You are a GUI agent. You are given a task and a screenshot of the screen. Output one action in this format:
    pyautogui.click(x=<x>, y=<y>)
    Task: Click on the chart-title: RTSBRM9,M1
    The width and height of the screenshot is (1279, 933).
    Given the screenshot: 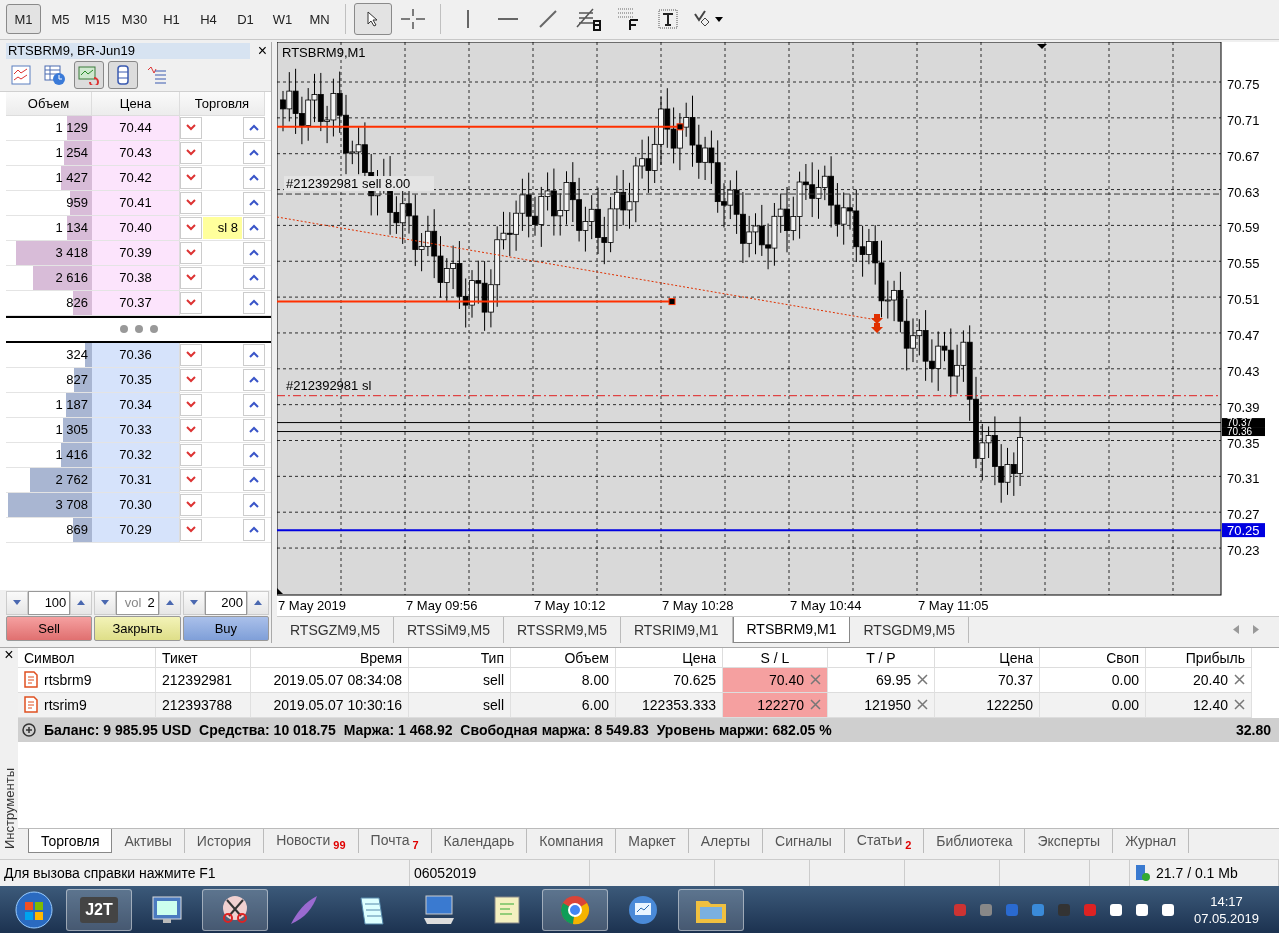 What is the action you would take?
    pyautogui.click(x=324, y=52)
    